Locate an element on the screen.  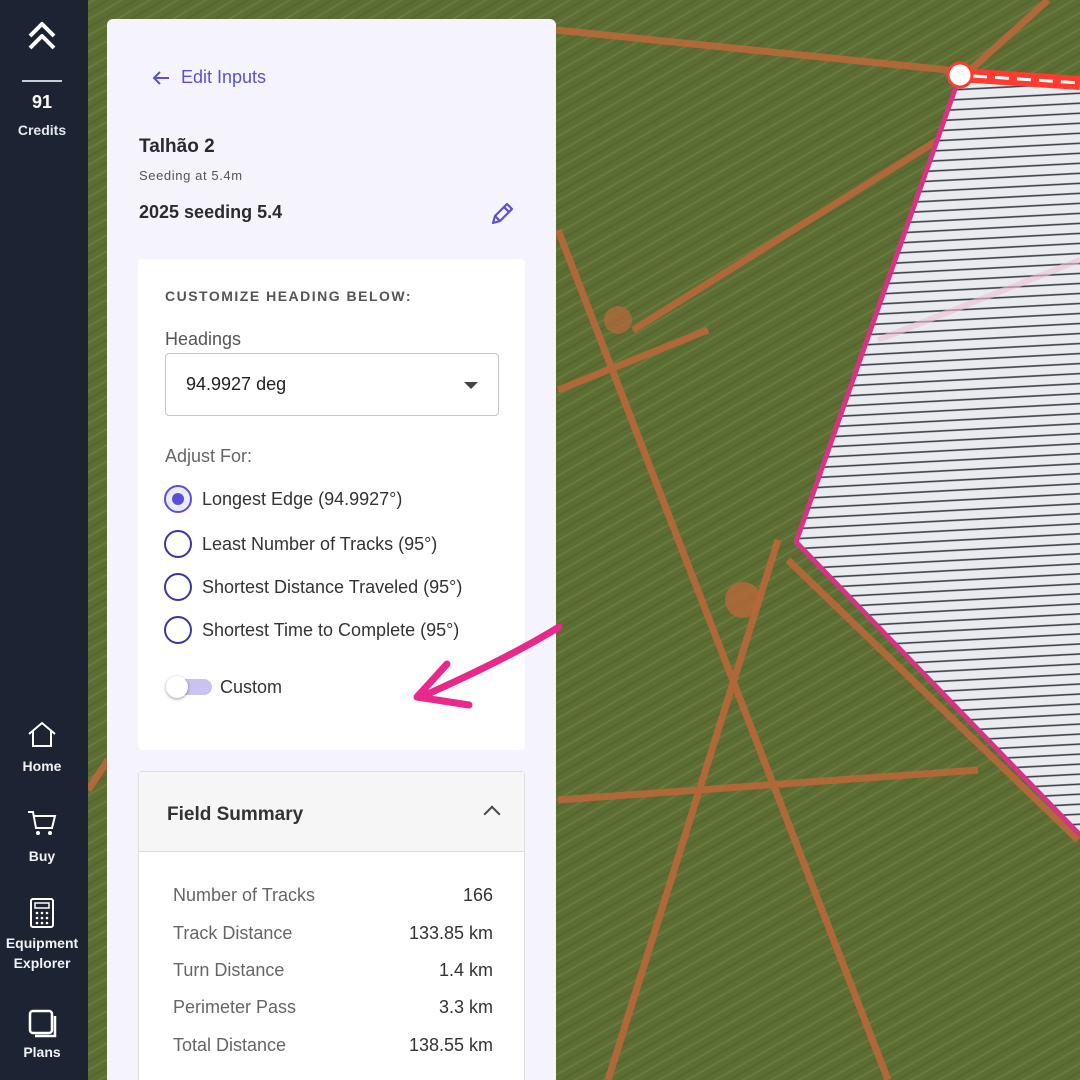
headings-select: 94.9927 deg is located at coordinates (332, 384).